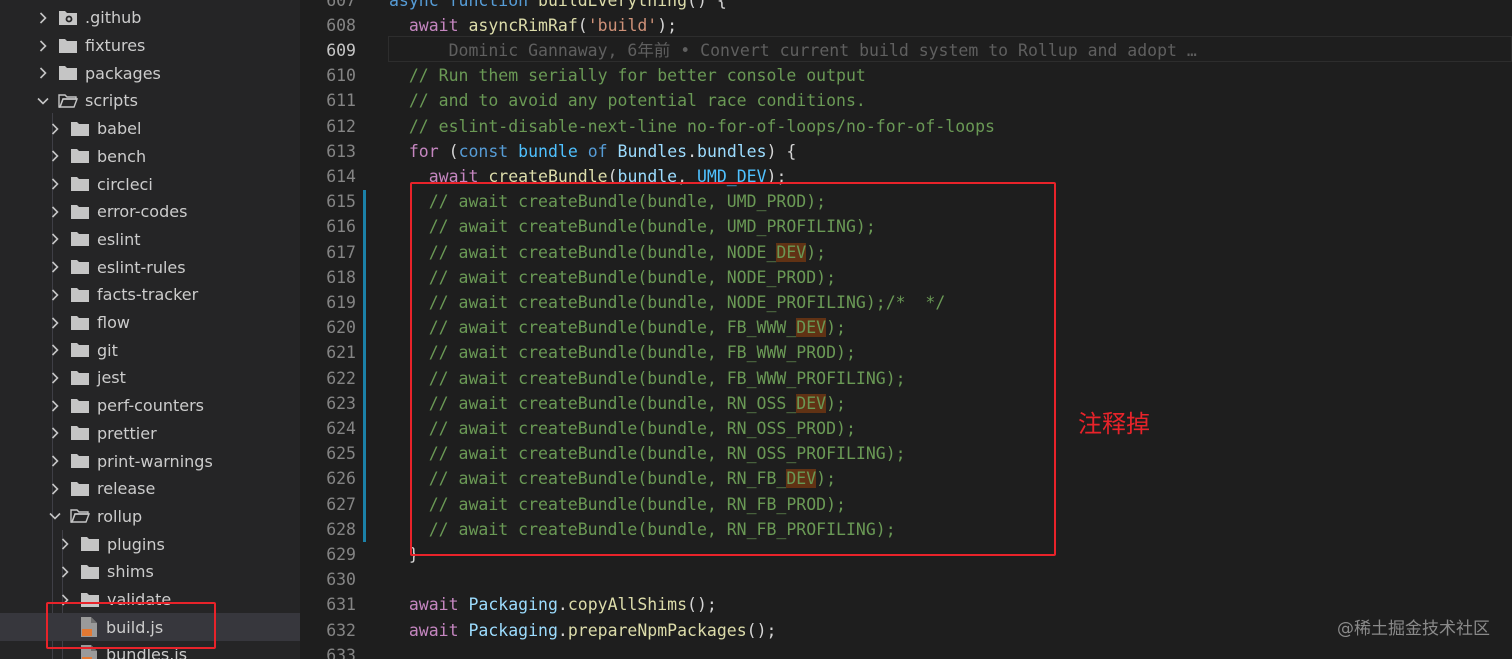 The width and height of the screenshot is (1512, 659). What do you see at coordinates (68, 18) in the screenshot?
I see `github-folder-icon` at bounding box center [68, 18].